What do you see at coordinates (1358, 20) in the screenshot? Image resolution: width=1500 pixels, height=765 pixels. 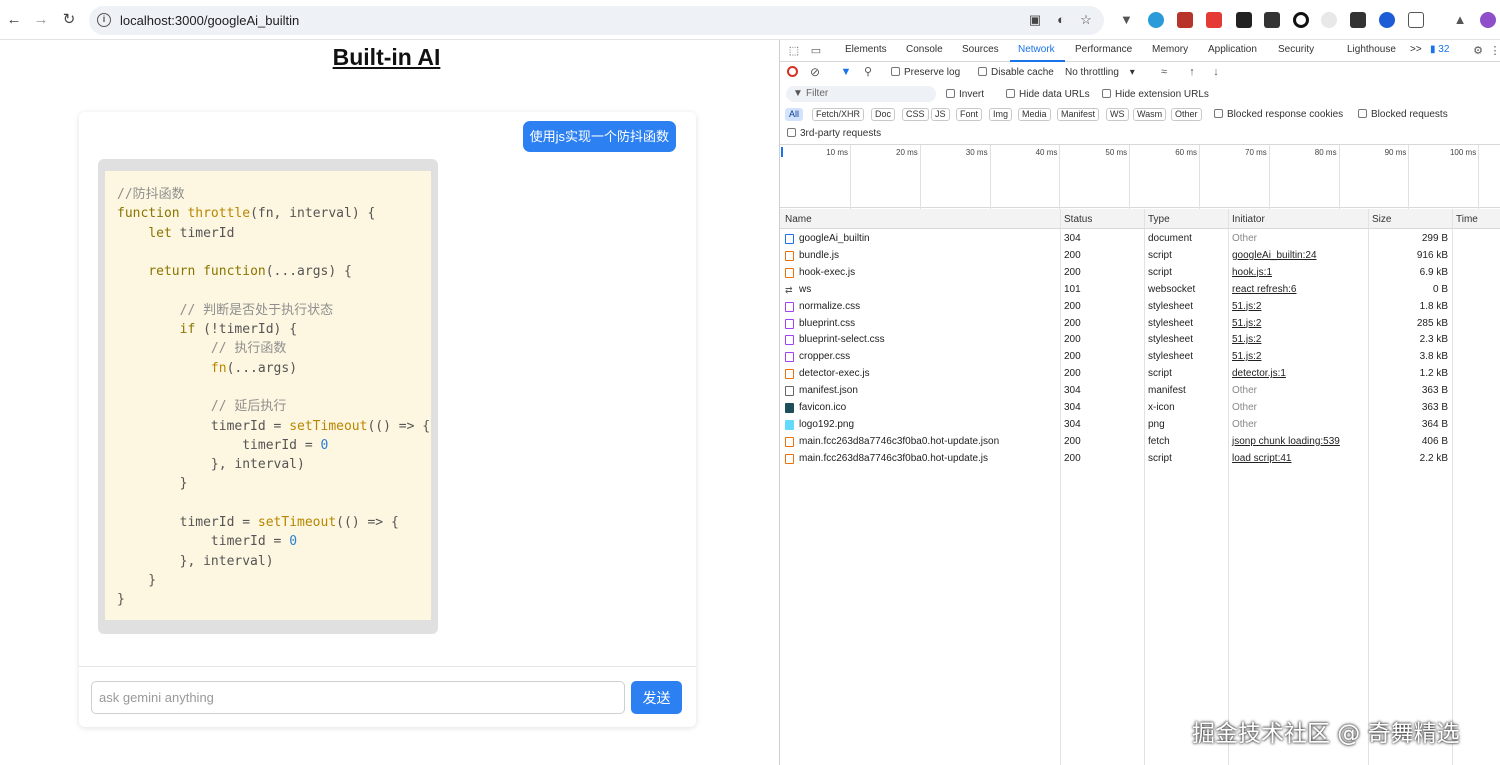 I see `extension-stack-icon` at bounding box center [1358, 20].